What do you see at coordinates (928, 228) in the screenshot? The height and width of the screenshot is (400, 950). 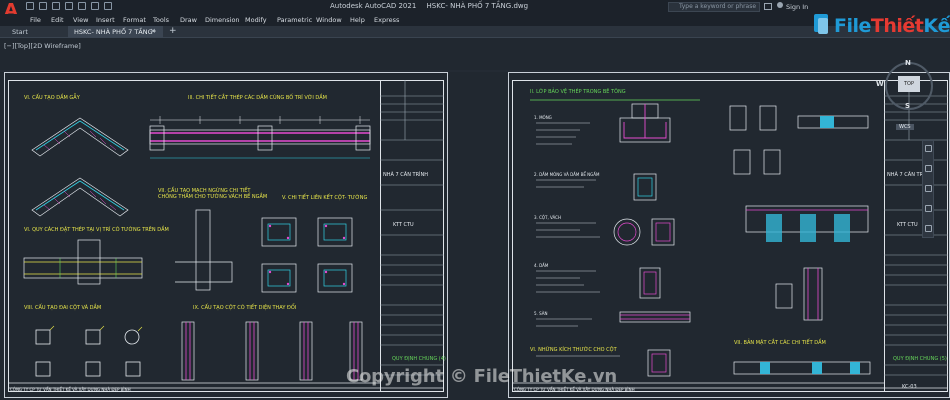 I see `showmotion-icon` at bounding box center [928, 228].